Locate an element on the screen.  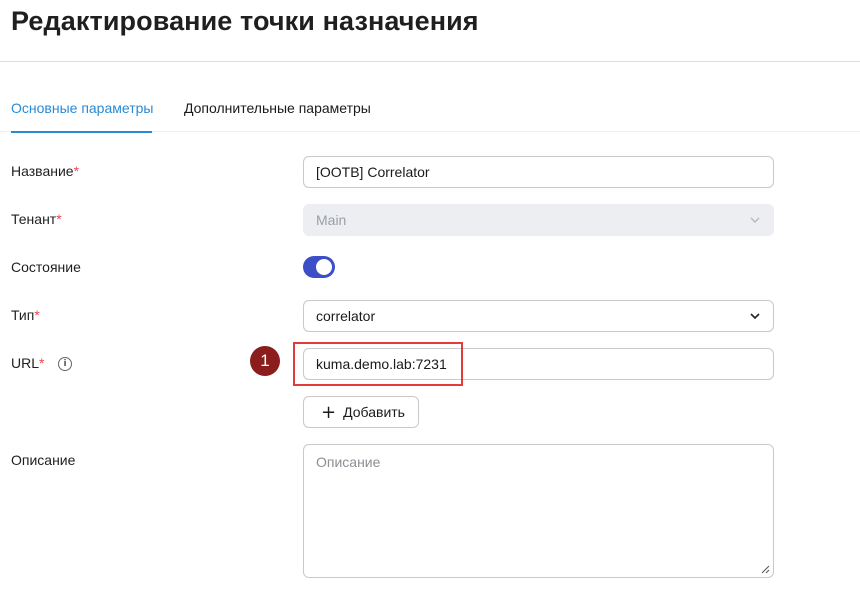
description-label: Описание is located at coordinates (43, 460).